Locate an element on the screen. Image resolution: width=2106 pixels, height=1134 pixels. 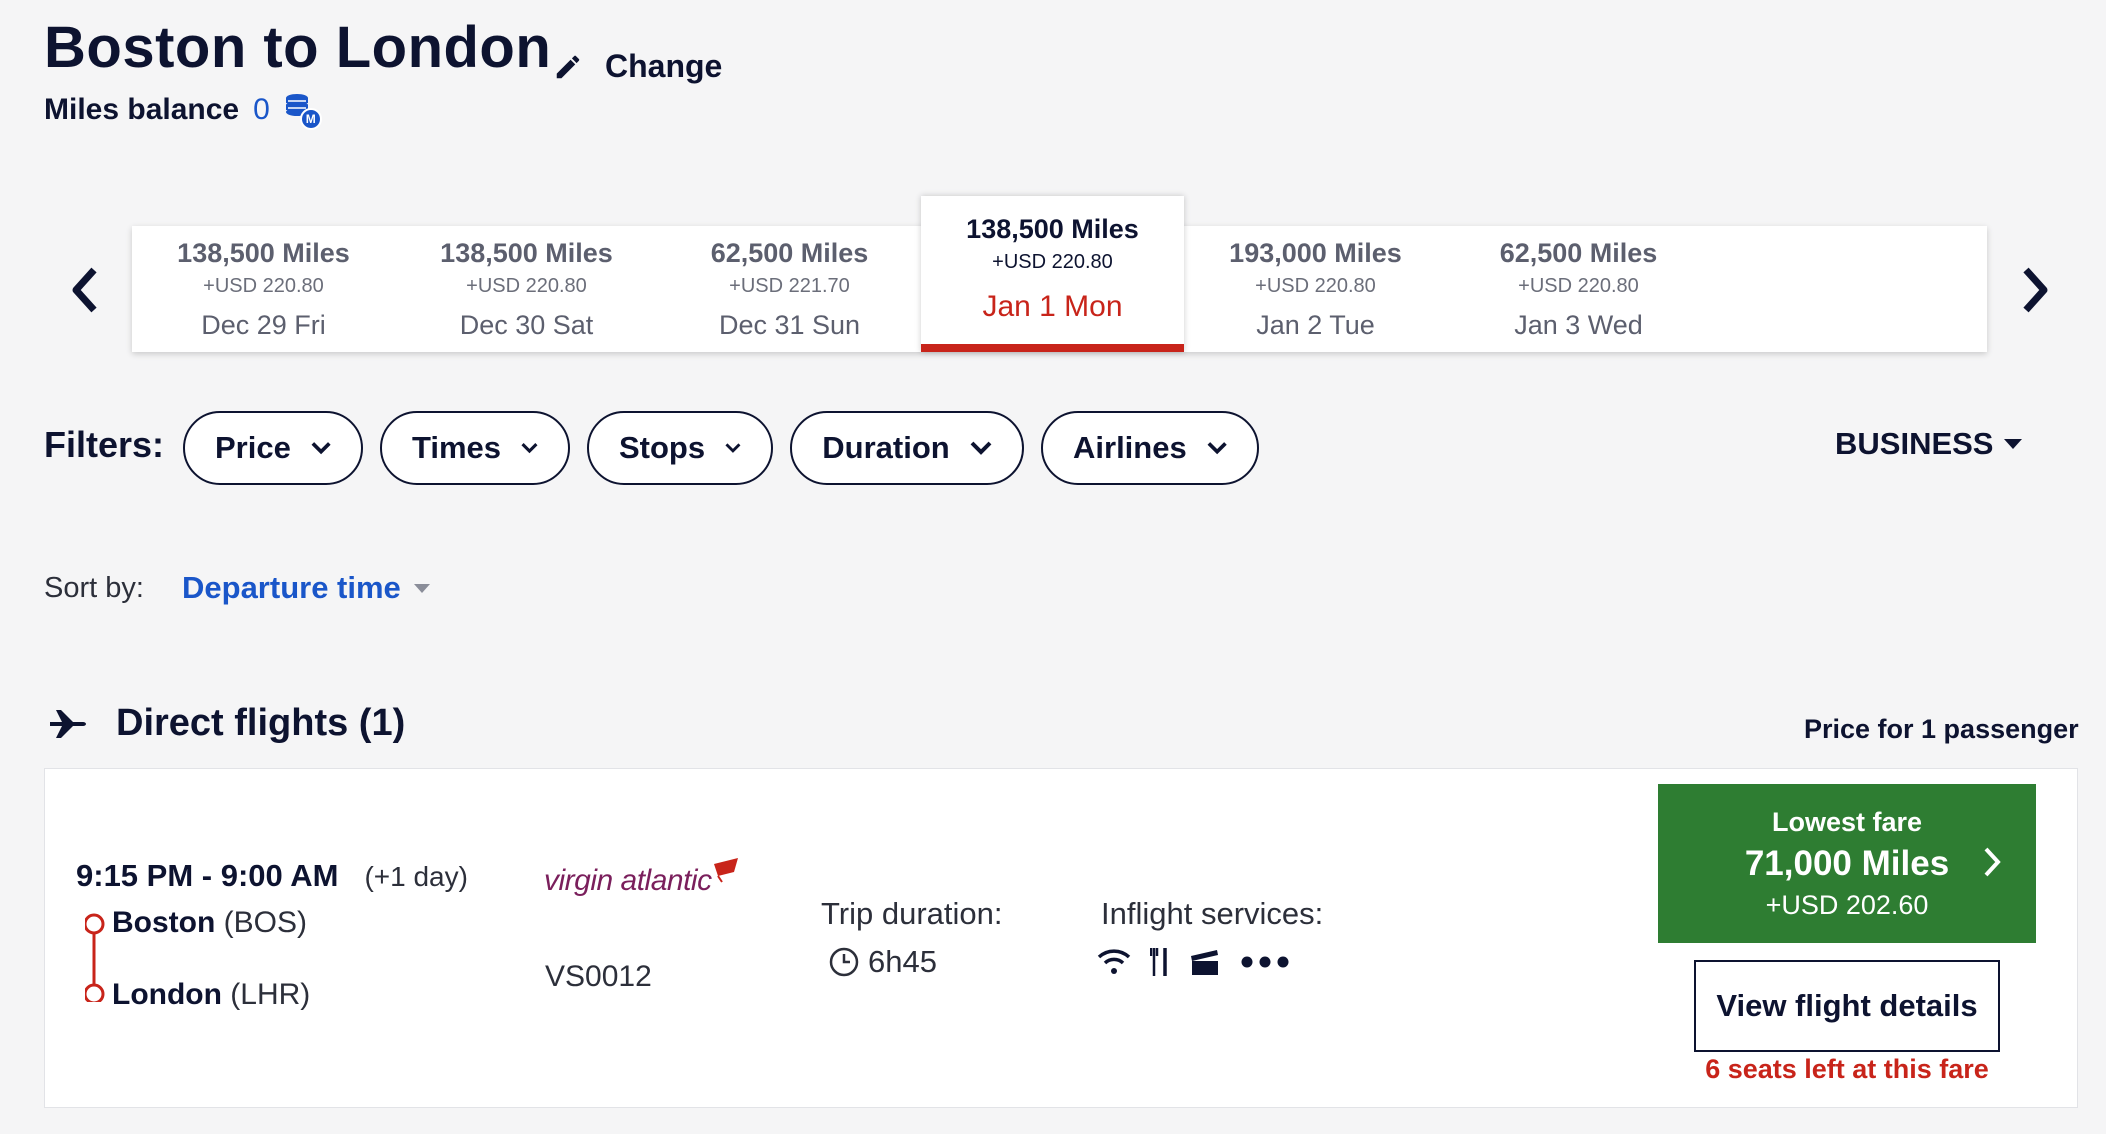
filter-airlines-button: Airlines is located at coordinates (1150, 448).